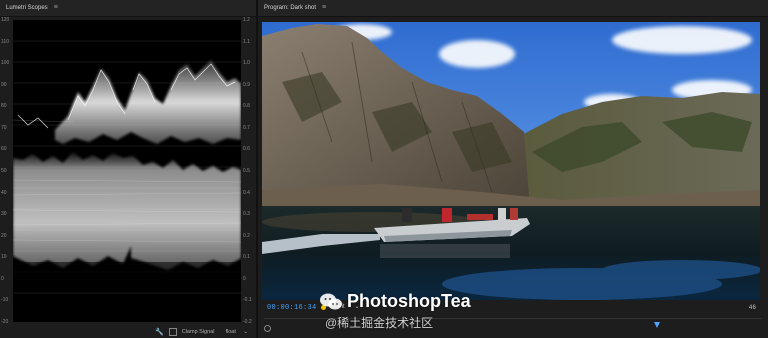 This screenshot has height=338, width=768. What do you see at coordinates (267, 328) in the screenshot?
I see `in-point-handle` at bounding box center [267, 328].